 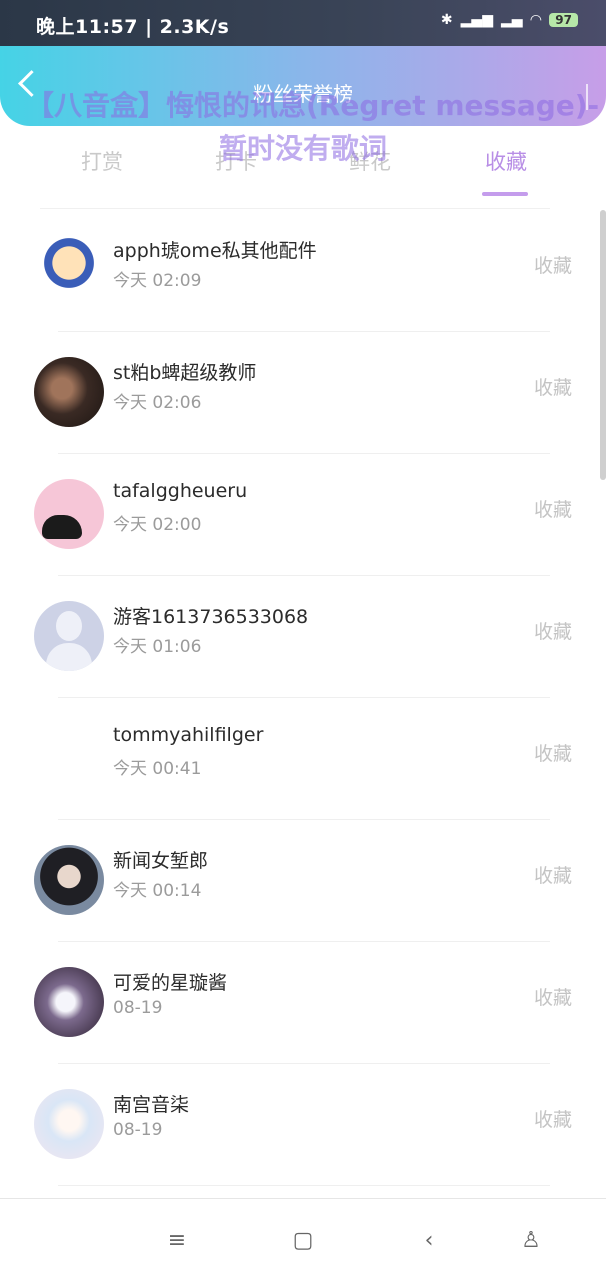 What do you see at coordinates (303, 1003) in the screenshot?
I see `list-item: 可爱的星璇酱 08-19 收藏` at bounding box center [303, 1003].